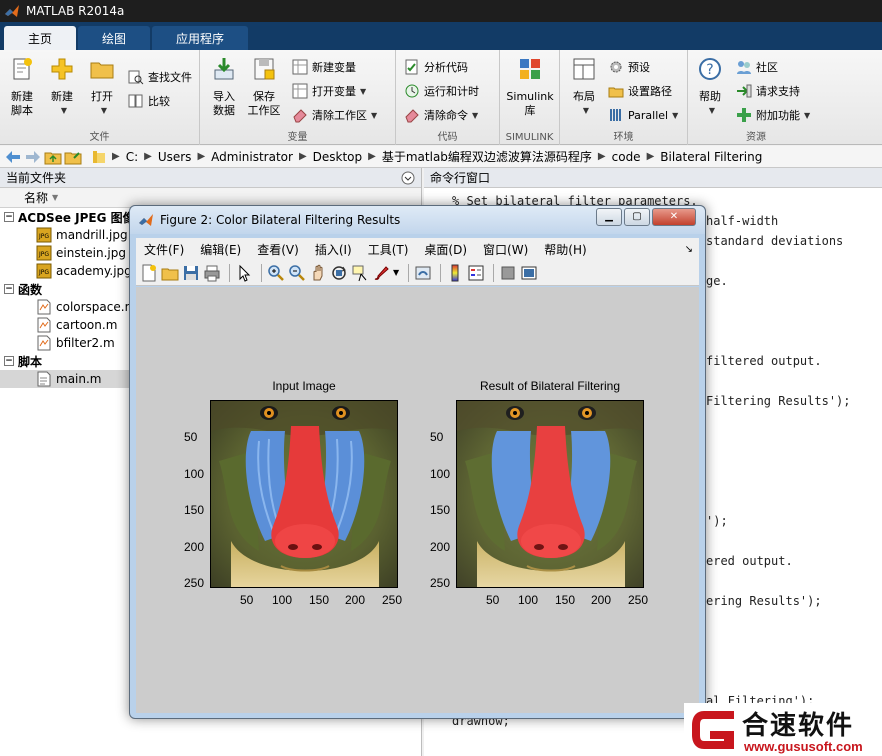 The height and width of the screenshot is (756, 882). What do you see at coordinates (637, 217) in the screenshot?
I see `maximize-button: ▢` at bounding box center [637, 217].